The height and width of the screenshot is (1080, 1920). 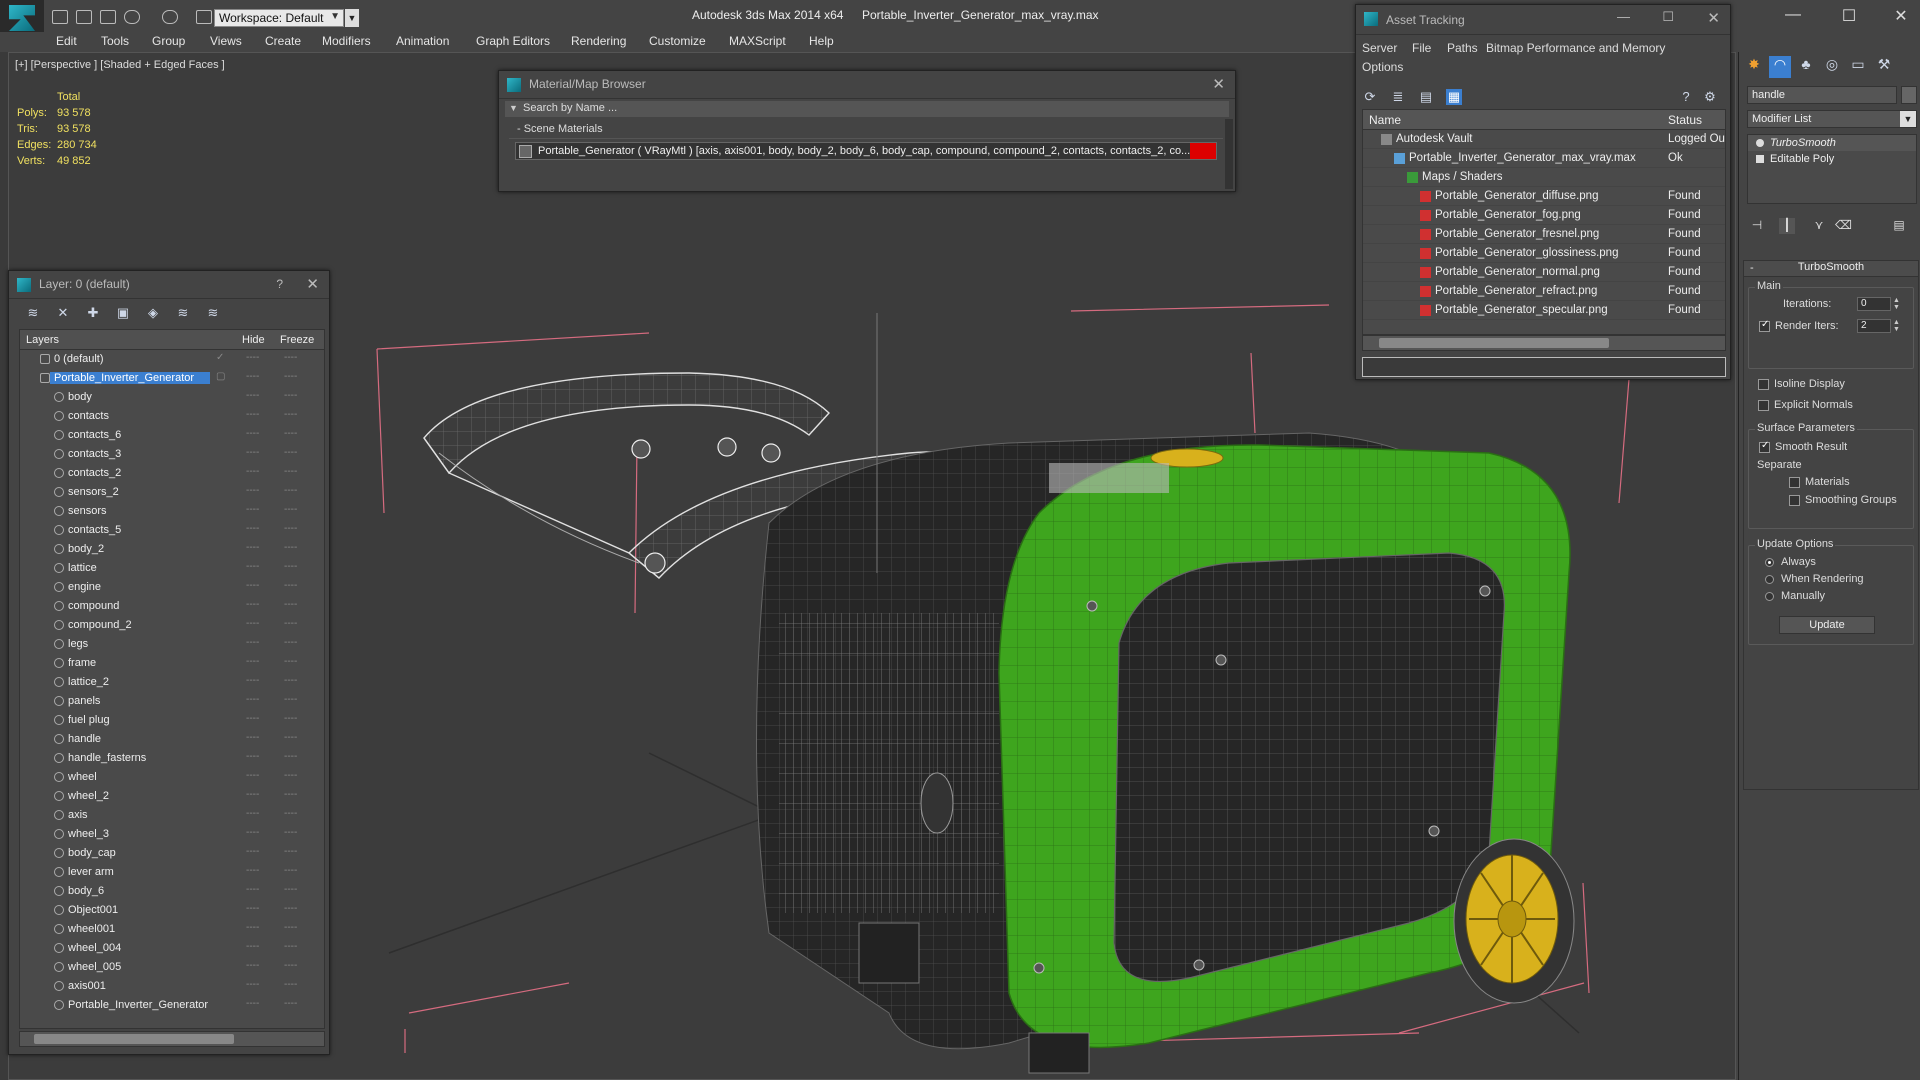 What do you see at coordinates (1544, 215) in the screenshot?
I see `asset-row: Portable_Generator_fog.png Found` at bounding box center [1544, 215].